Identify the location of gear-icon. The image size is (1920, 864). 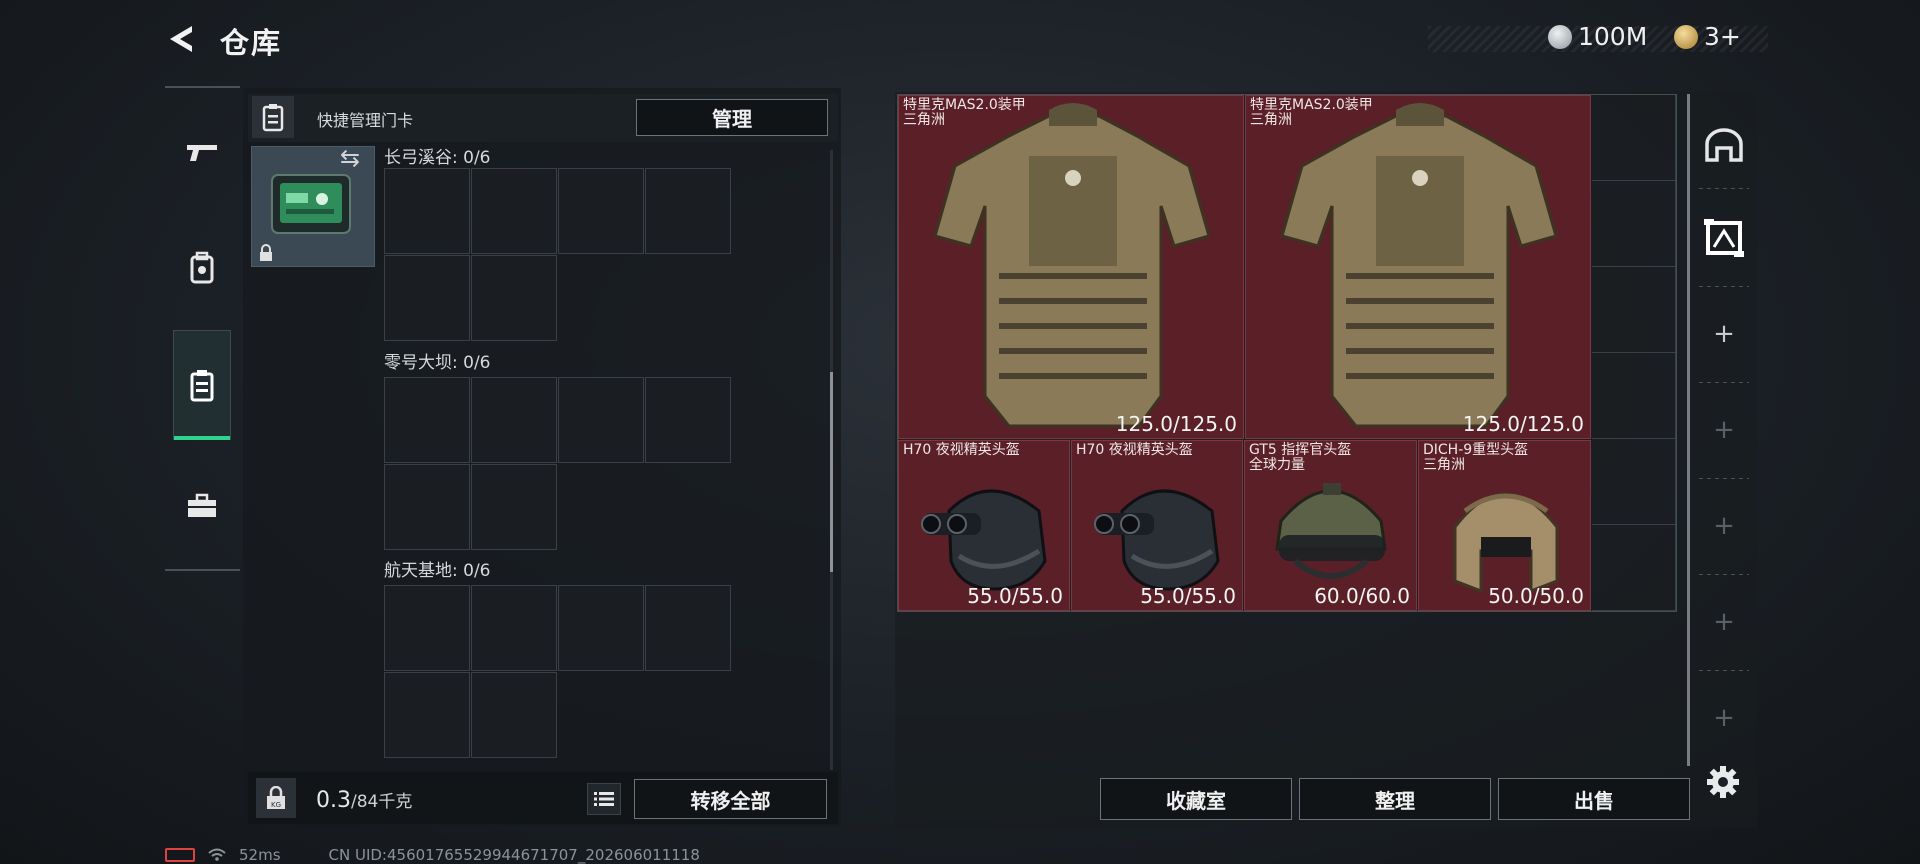
(1723, 782).